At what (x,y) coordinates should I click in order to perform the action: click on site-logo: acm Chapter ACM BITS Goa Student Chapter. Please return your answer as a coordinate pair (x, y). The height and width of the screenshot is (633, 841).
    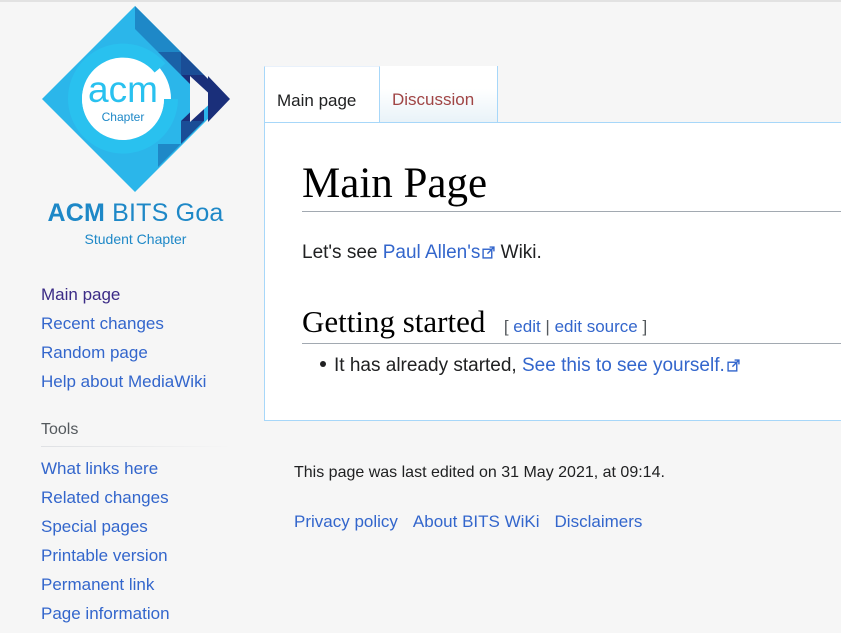
    Looking at the image, I should click on (134, 128).